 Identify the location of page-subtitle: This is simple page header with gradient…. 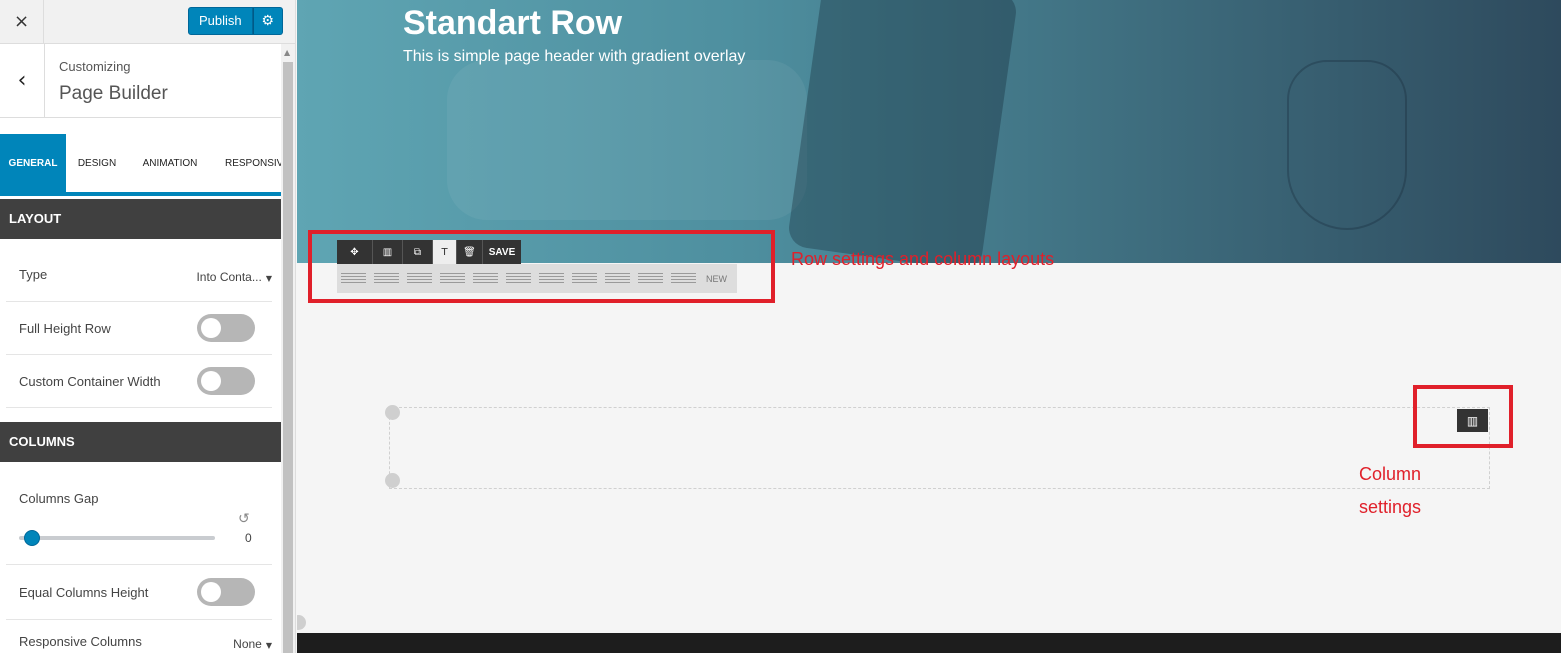
(574, 56).